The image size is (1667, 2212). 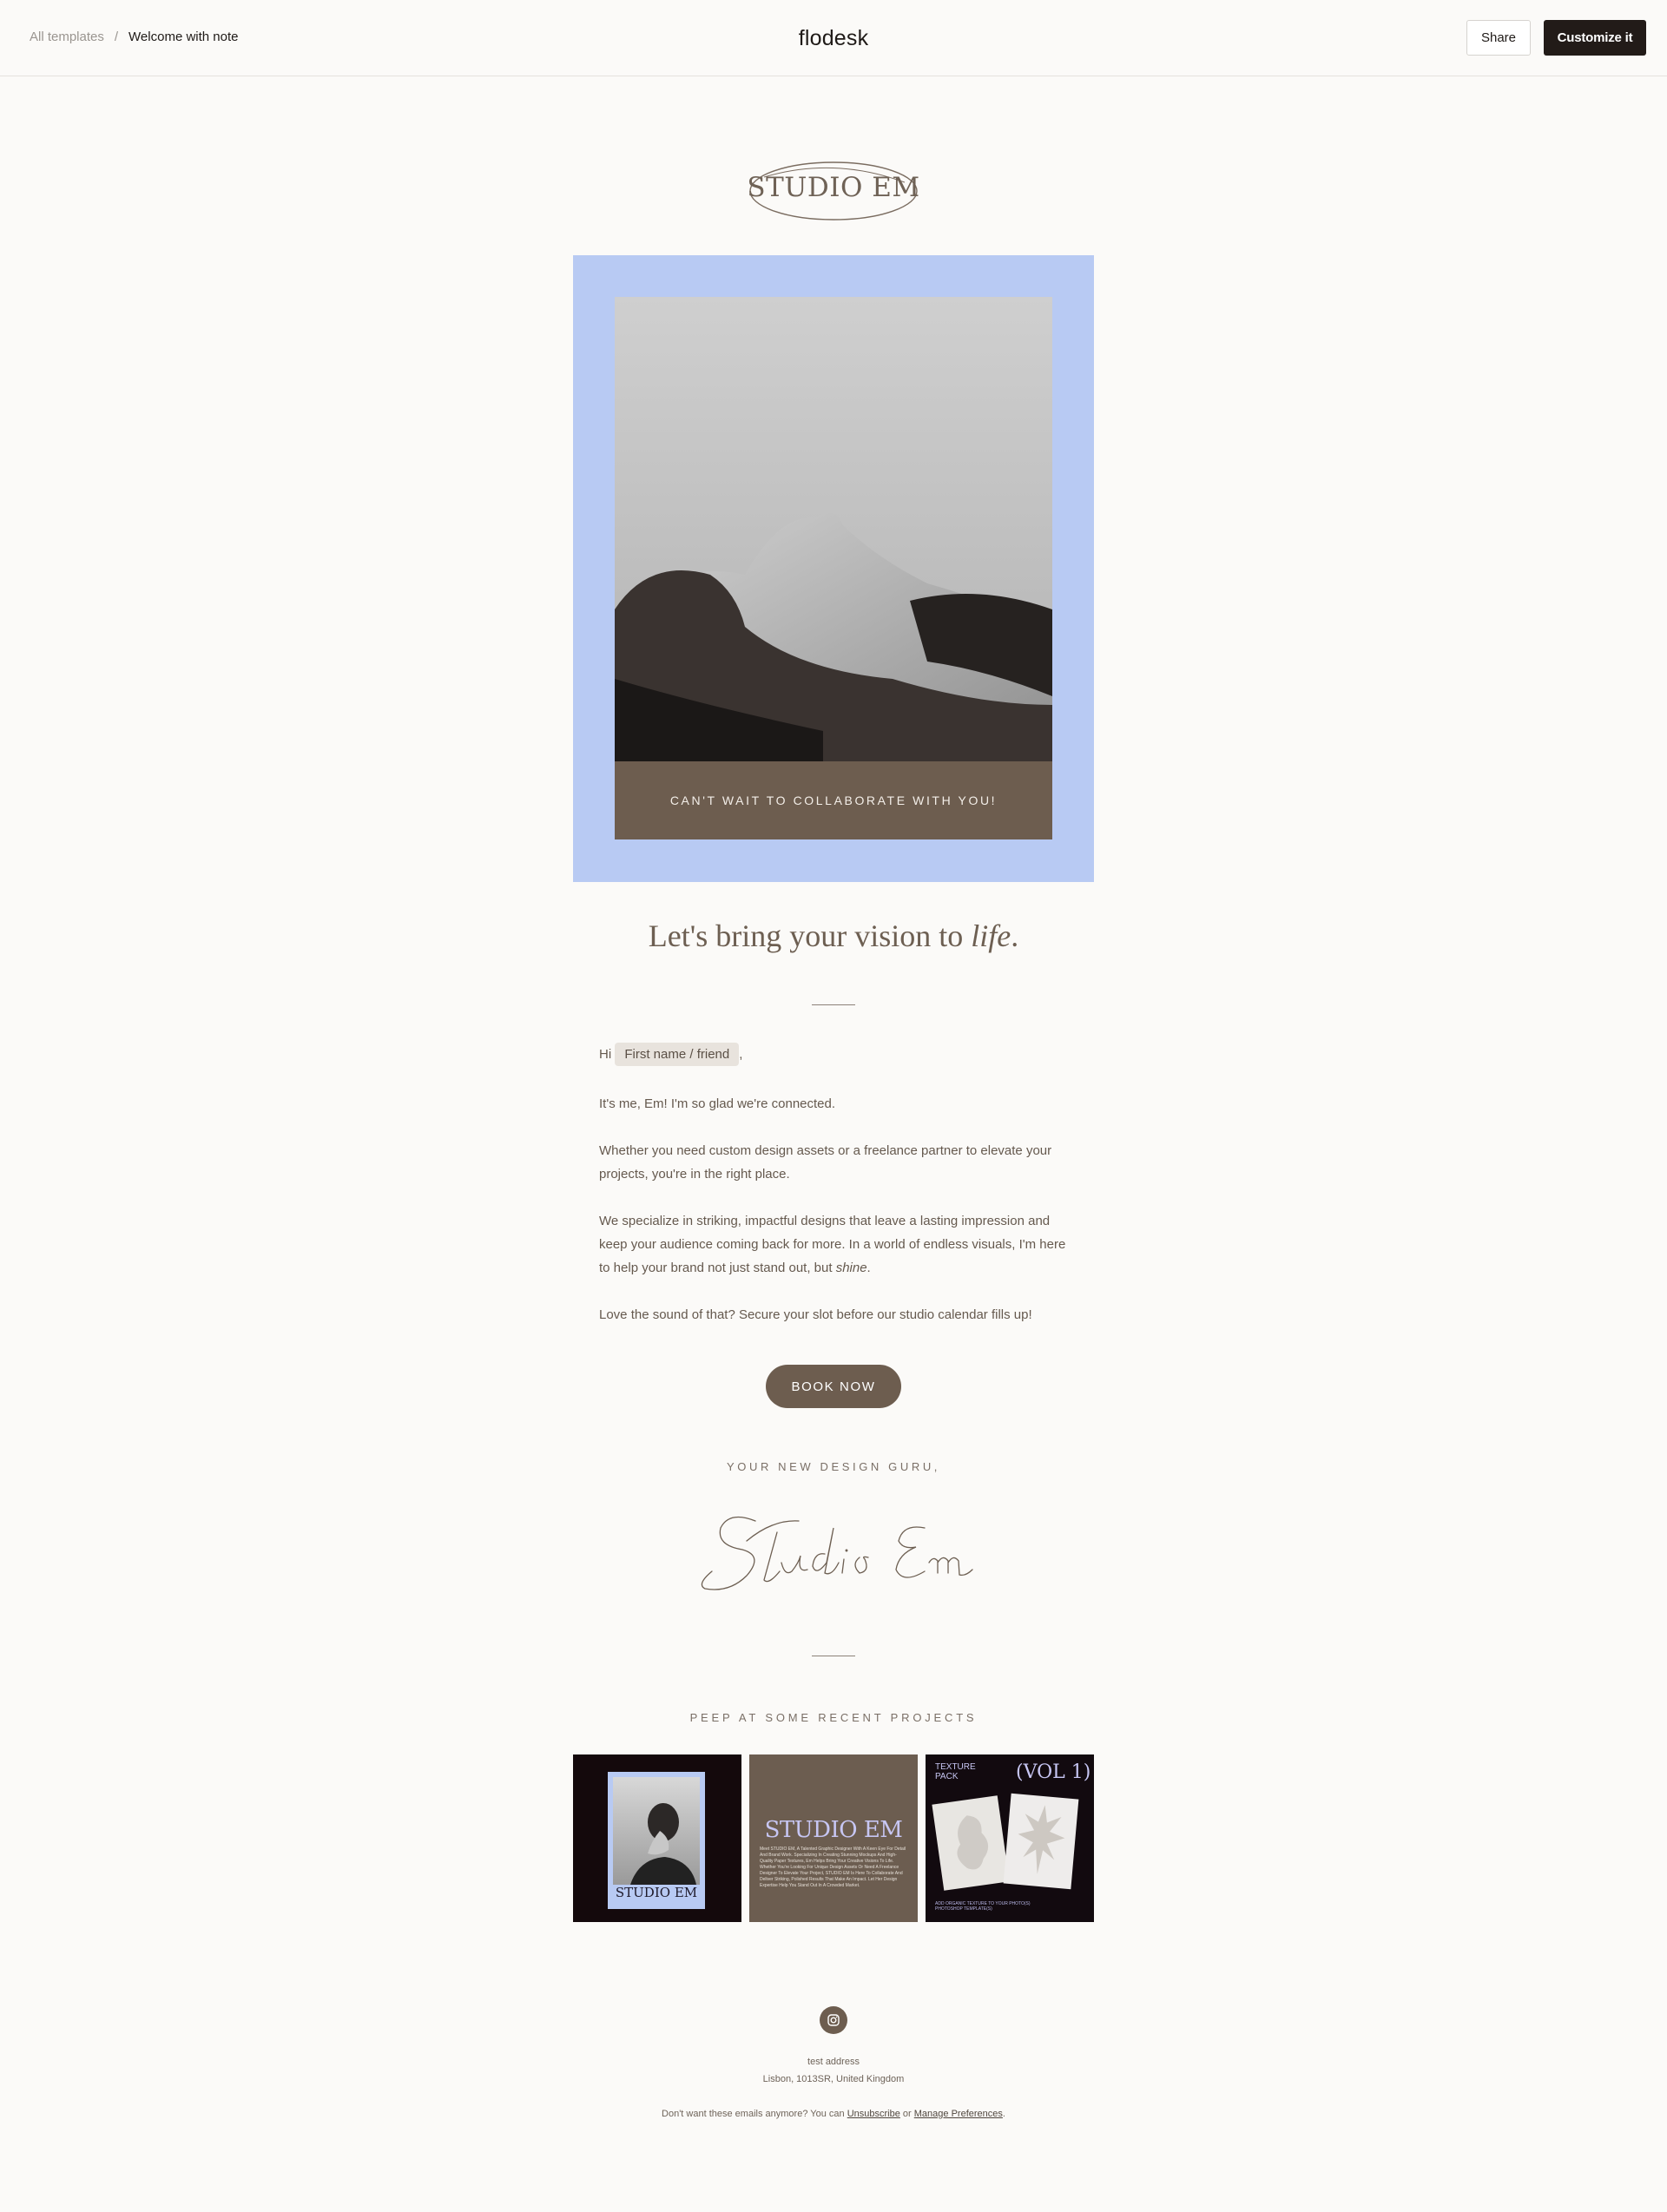 I want to click on footer-end: ., so click(x=1003, y=2114).